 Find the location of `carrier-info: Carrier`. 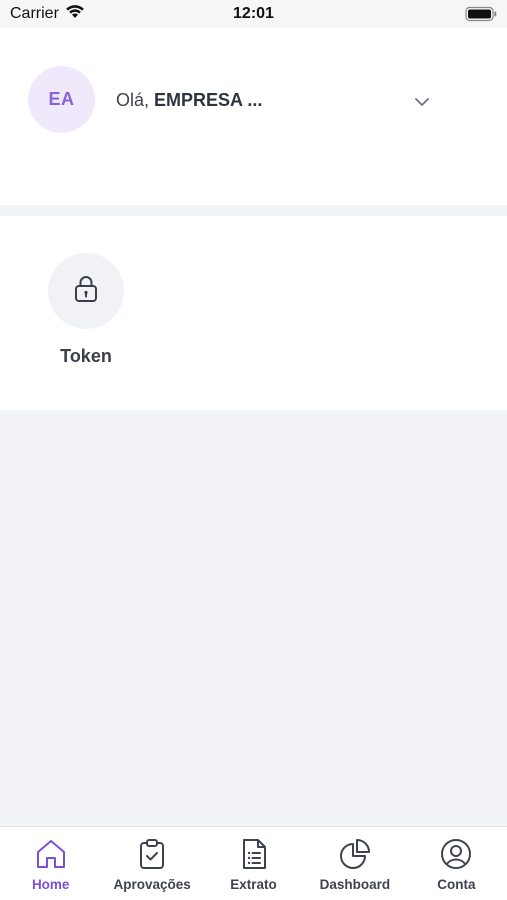

carrier-info: Carrier is located at coordinates (47, 14).